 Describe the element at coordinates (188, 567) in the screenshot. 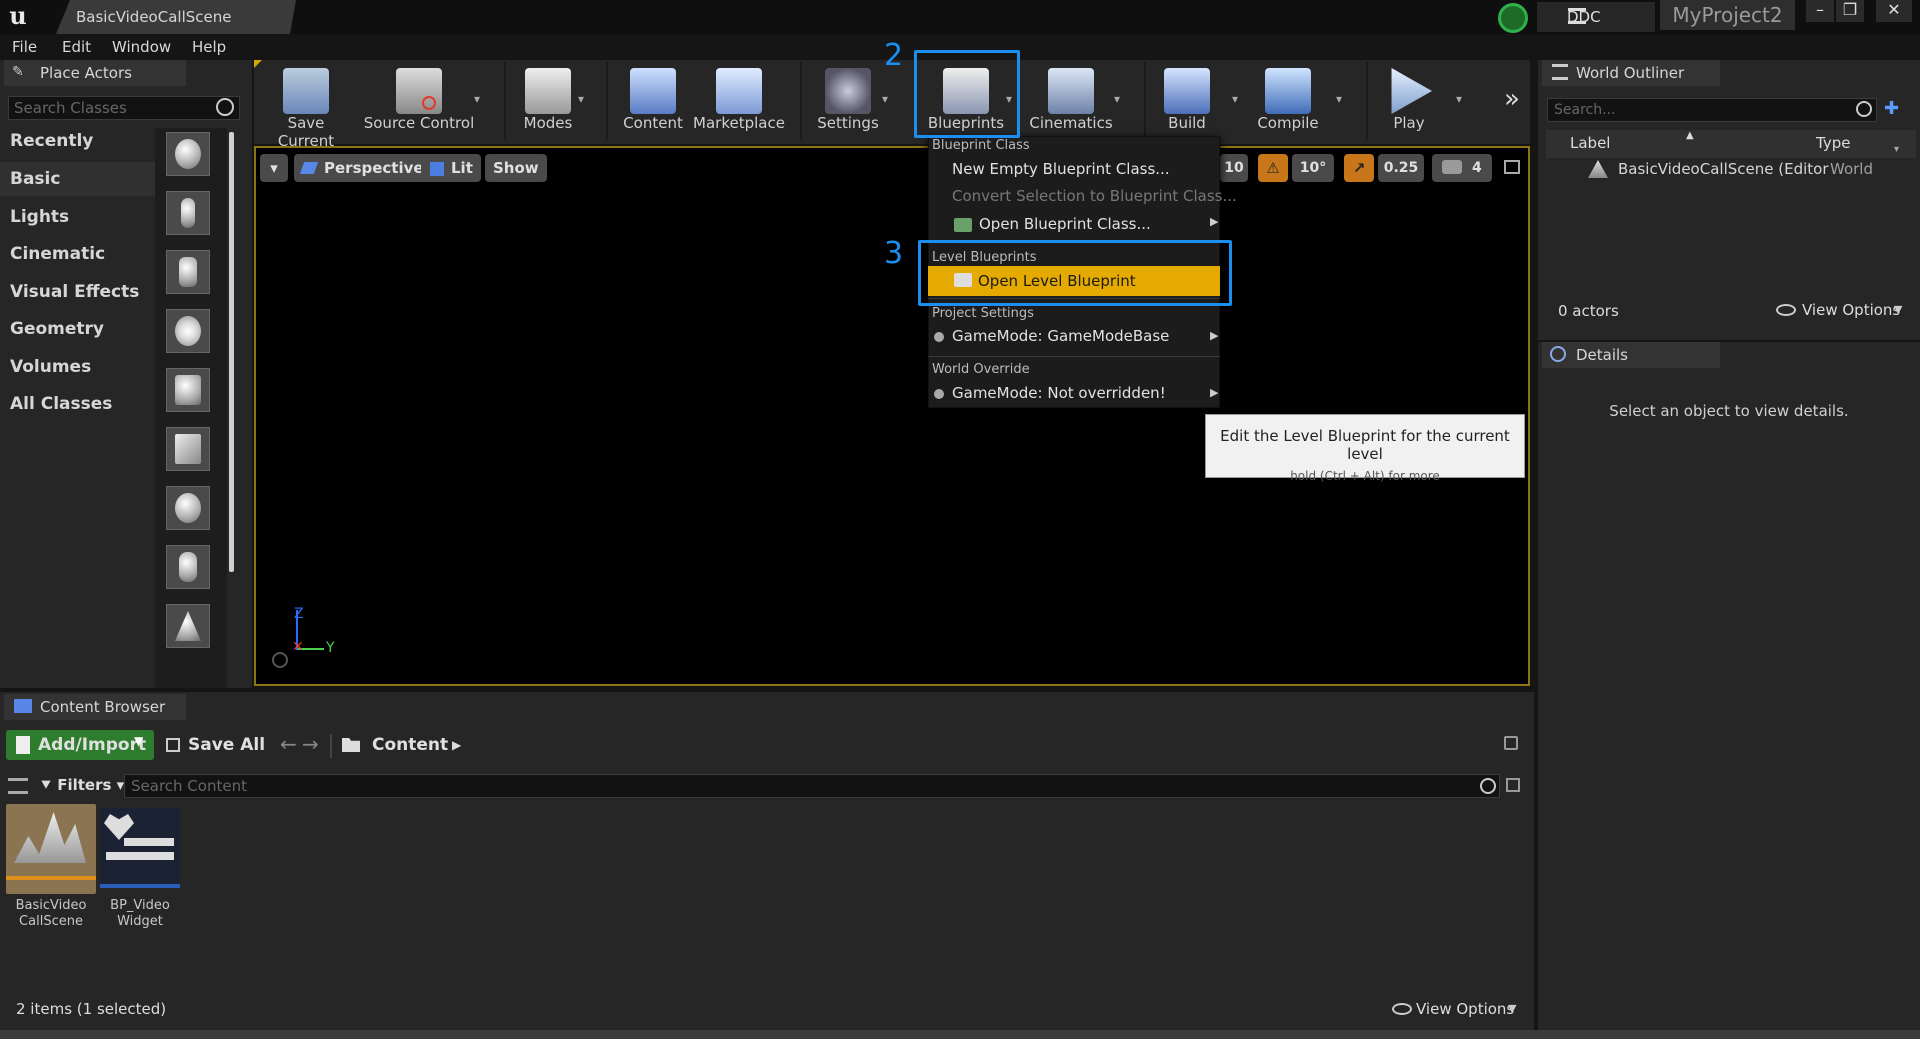

I see `actor-cylinder-icon` at that location.